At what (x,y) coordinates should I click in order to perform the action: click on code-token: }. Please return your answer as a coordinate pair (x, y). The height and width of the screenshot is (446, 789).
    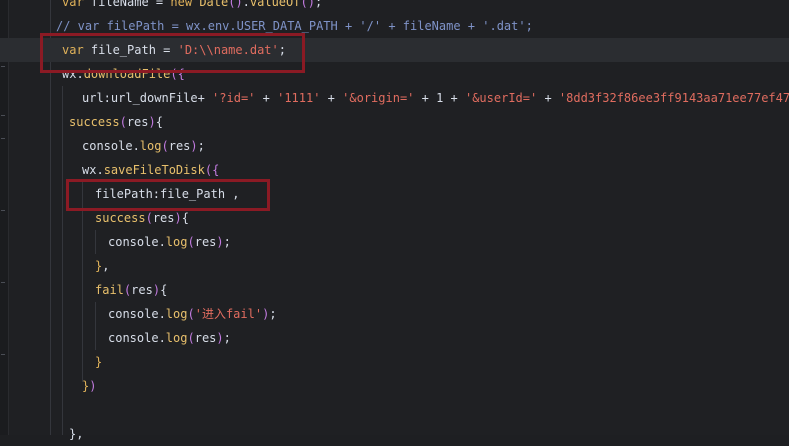
    Looking at the image, I should click on (99, 362).